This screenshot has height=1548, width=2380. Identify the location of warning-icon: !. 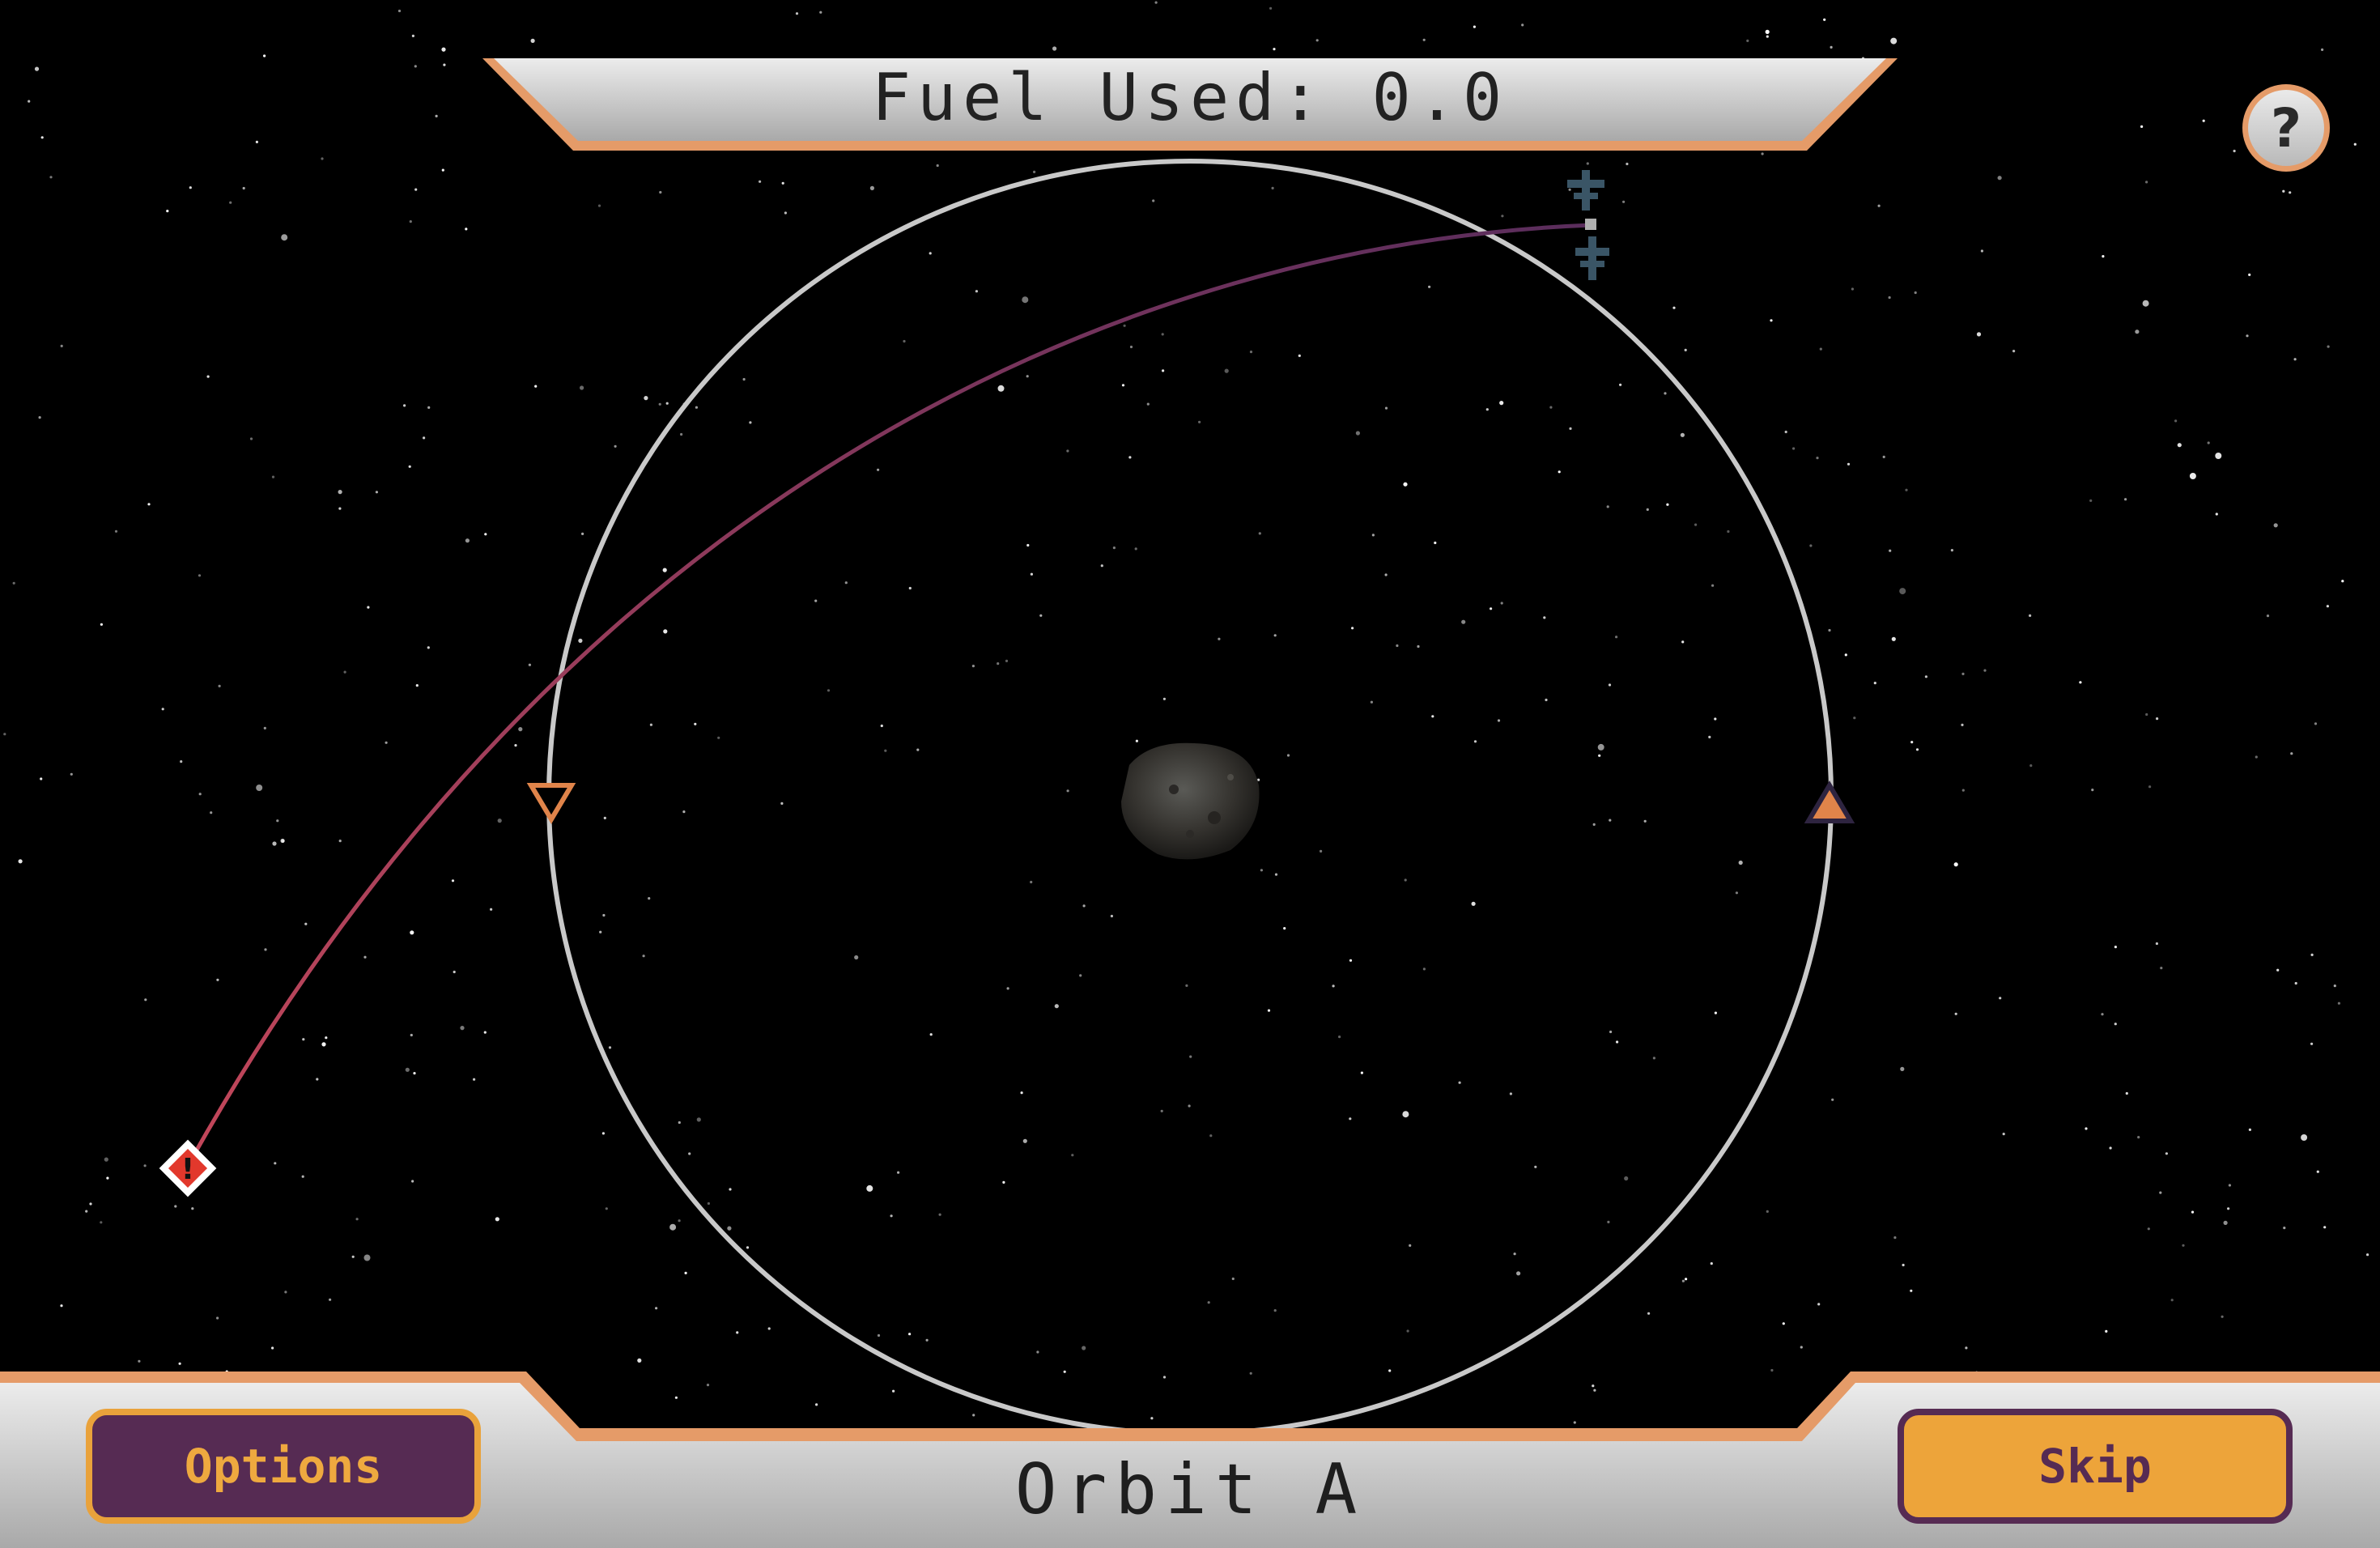
(188, 1168).